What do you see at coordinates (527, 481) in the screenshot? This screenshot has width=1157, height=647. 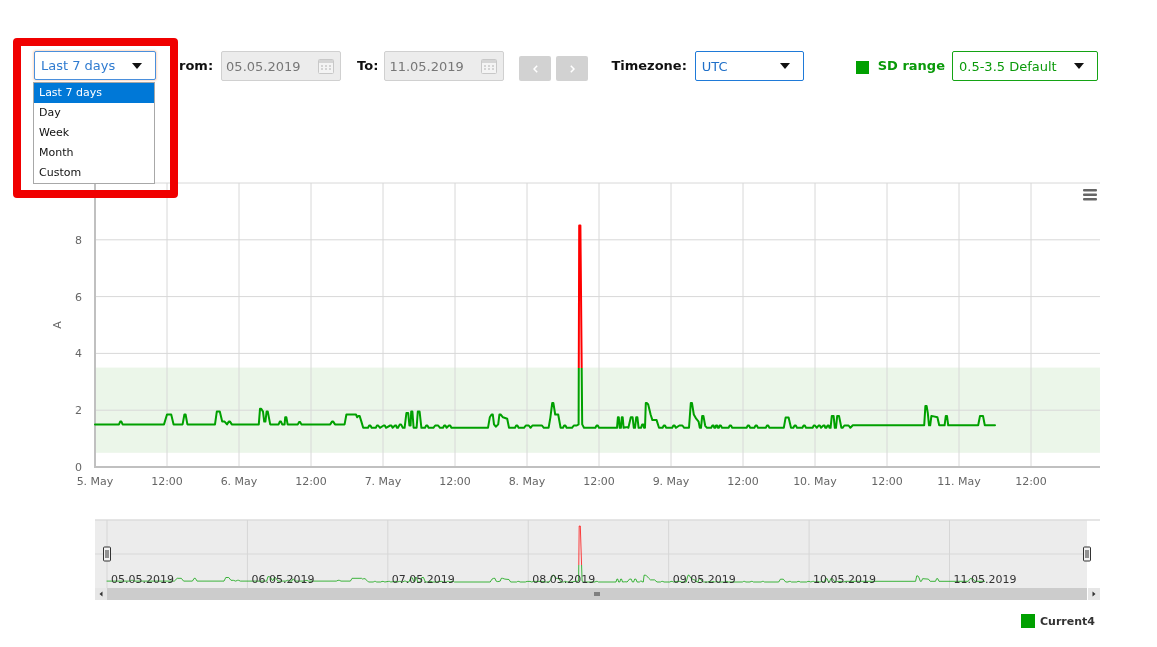 I see `x-axis-label: 8. May` at bounding box center [527, 481].